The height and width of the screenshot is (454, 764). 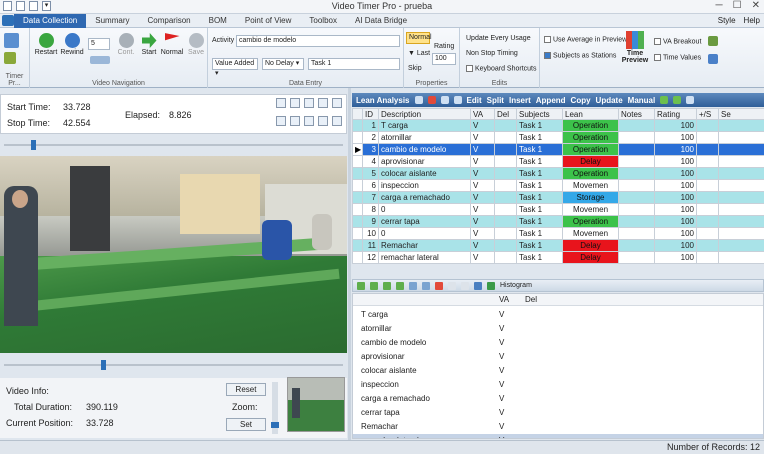 I want to click on table-row: 9 cerrar tapa V Task 1 Operation 100, so click(x=558, y=221).